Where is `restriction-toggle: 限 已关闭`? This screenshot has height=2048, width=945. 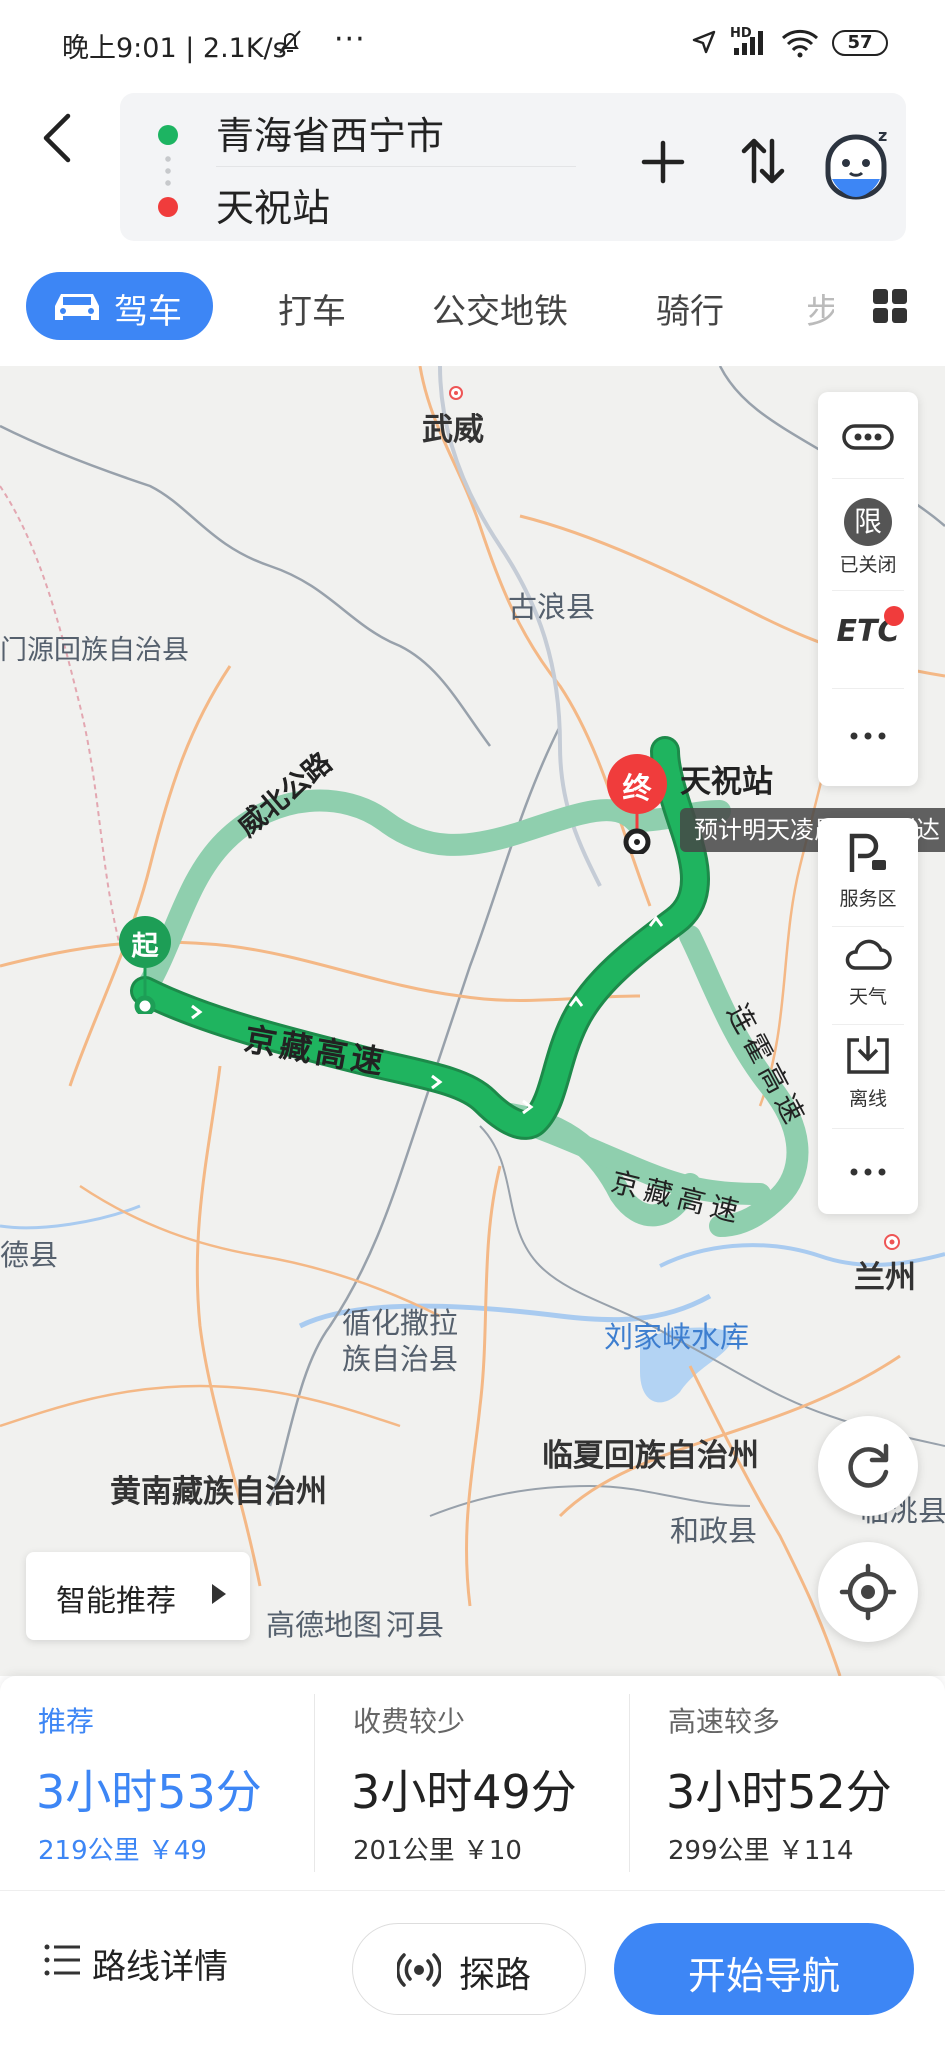
restriction-toggle: 限 已关闭 is located at coordinates (868, 537).